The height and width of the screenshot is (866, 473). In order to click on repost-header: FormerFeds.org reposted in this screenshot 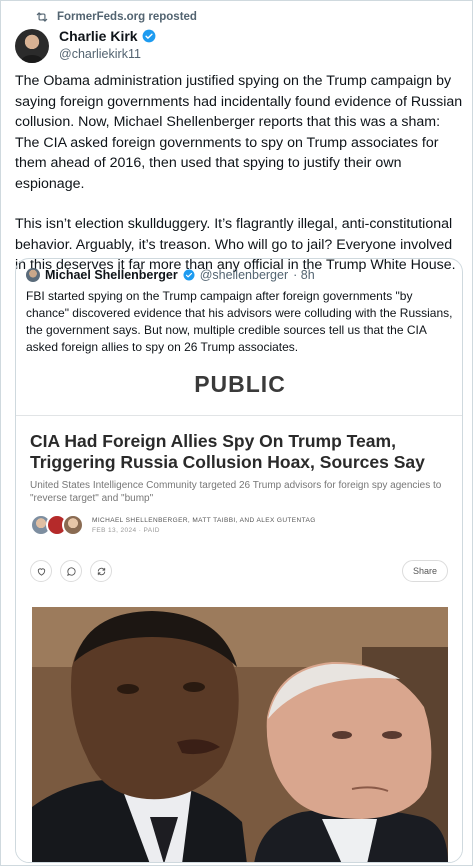, I will do `click(116, 17)`.